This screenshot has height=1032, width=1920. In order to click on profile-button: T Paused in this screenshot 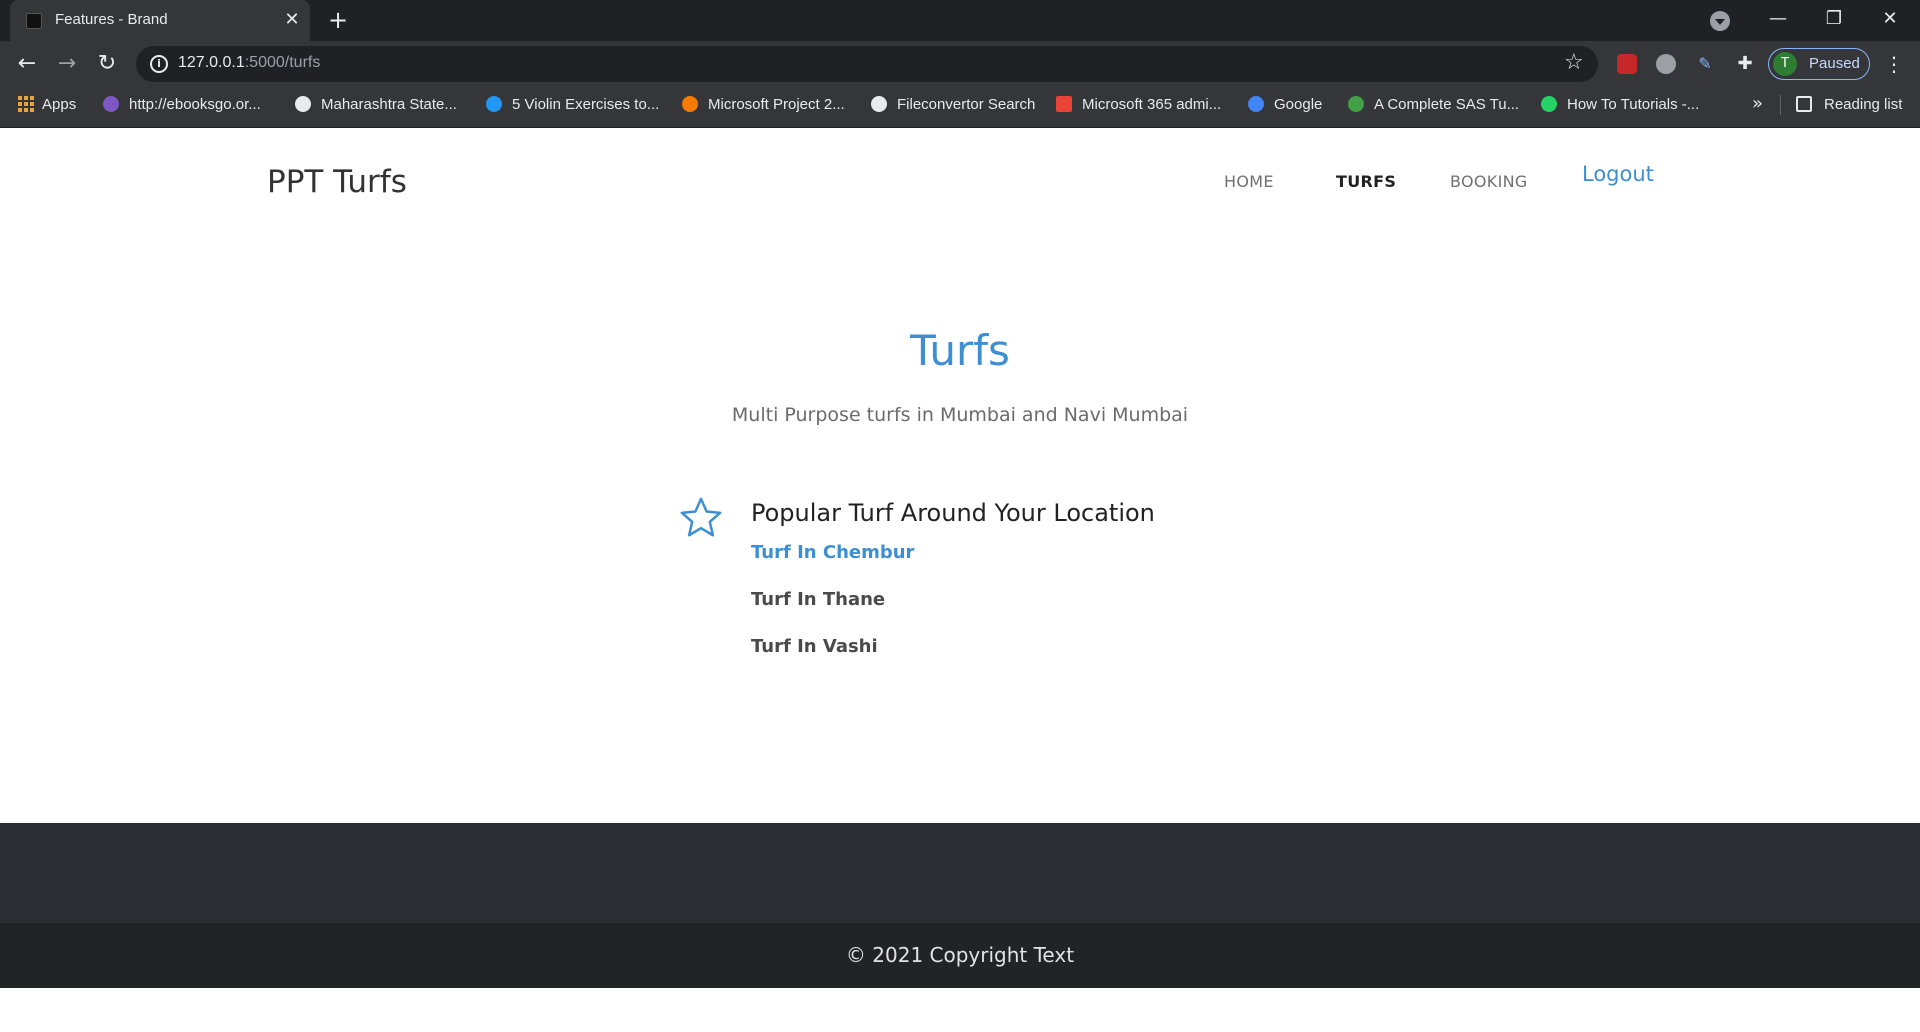, I will do `click(1819, 64)`.